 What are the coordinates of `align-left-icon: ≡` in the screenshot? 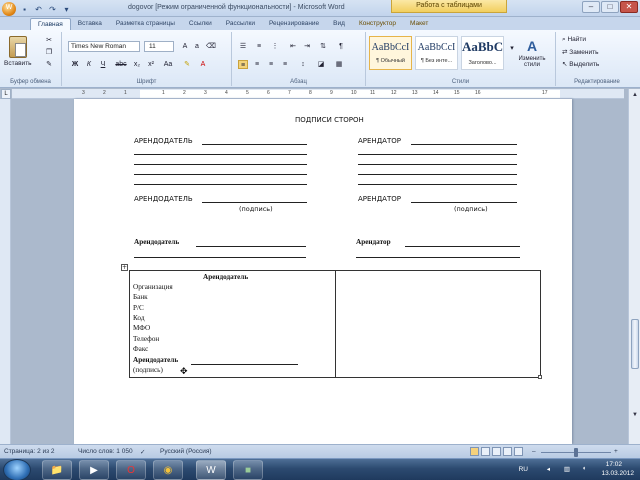 It's located at (243, 64).